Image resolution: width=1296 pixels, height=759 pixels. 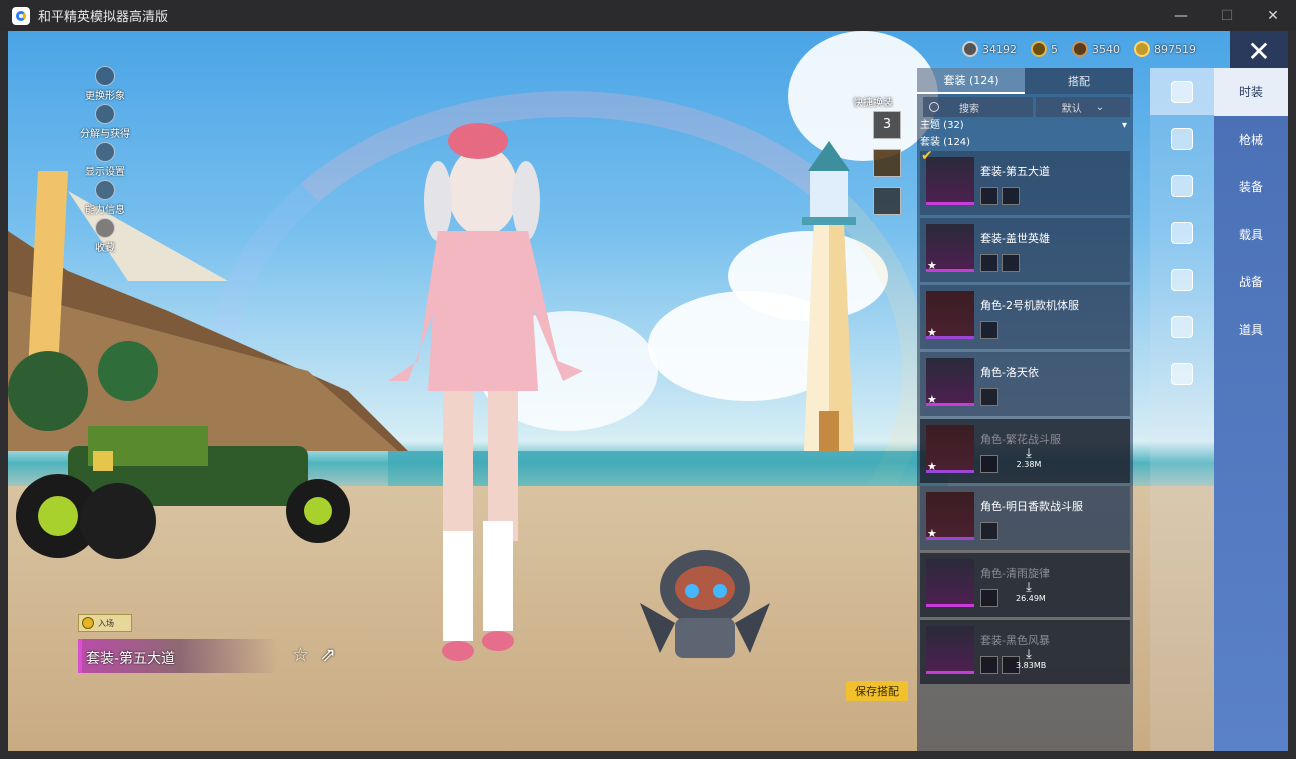 What do you see at coordinates (1251, 330) in the screenshot?
I see `category-items: 道具` at bounding box center [1251, 330].